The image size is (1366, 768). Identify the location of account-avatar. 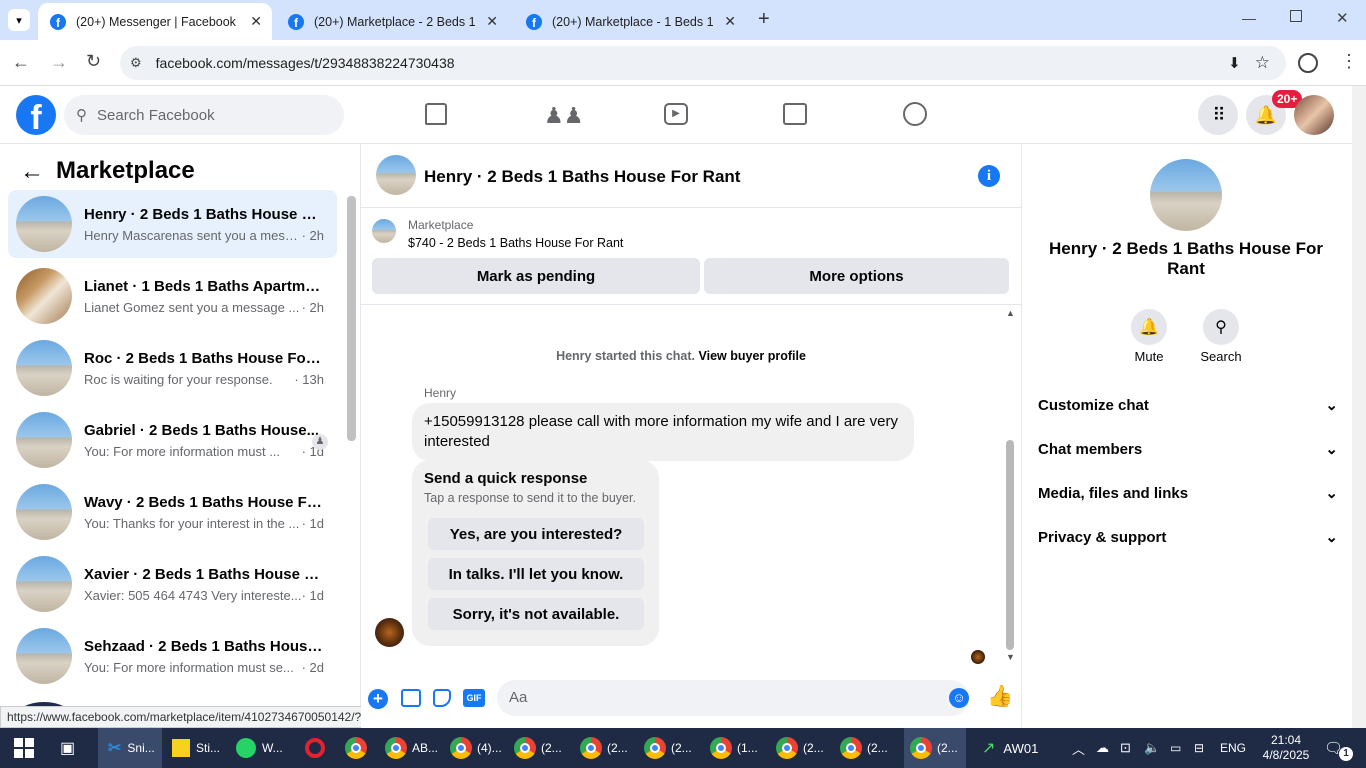
(1314, 115).